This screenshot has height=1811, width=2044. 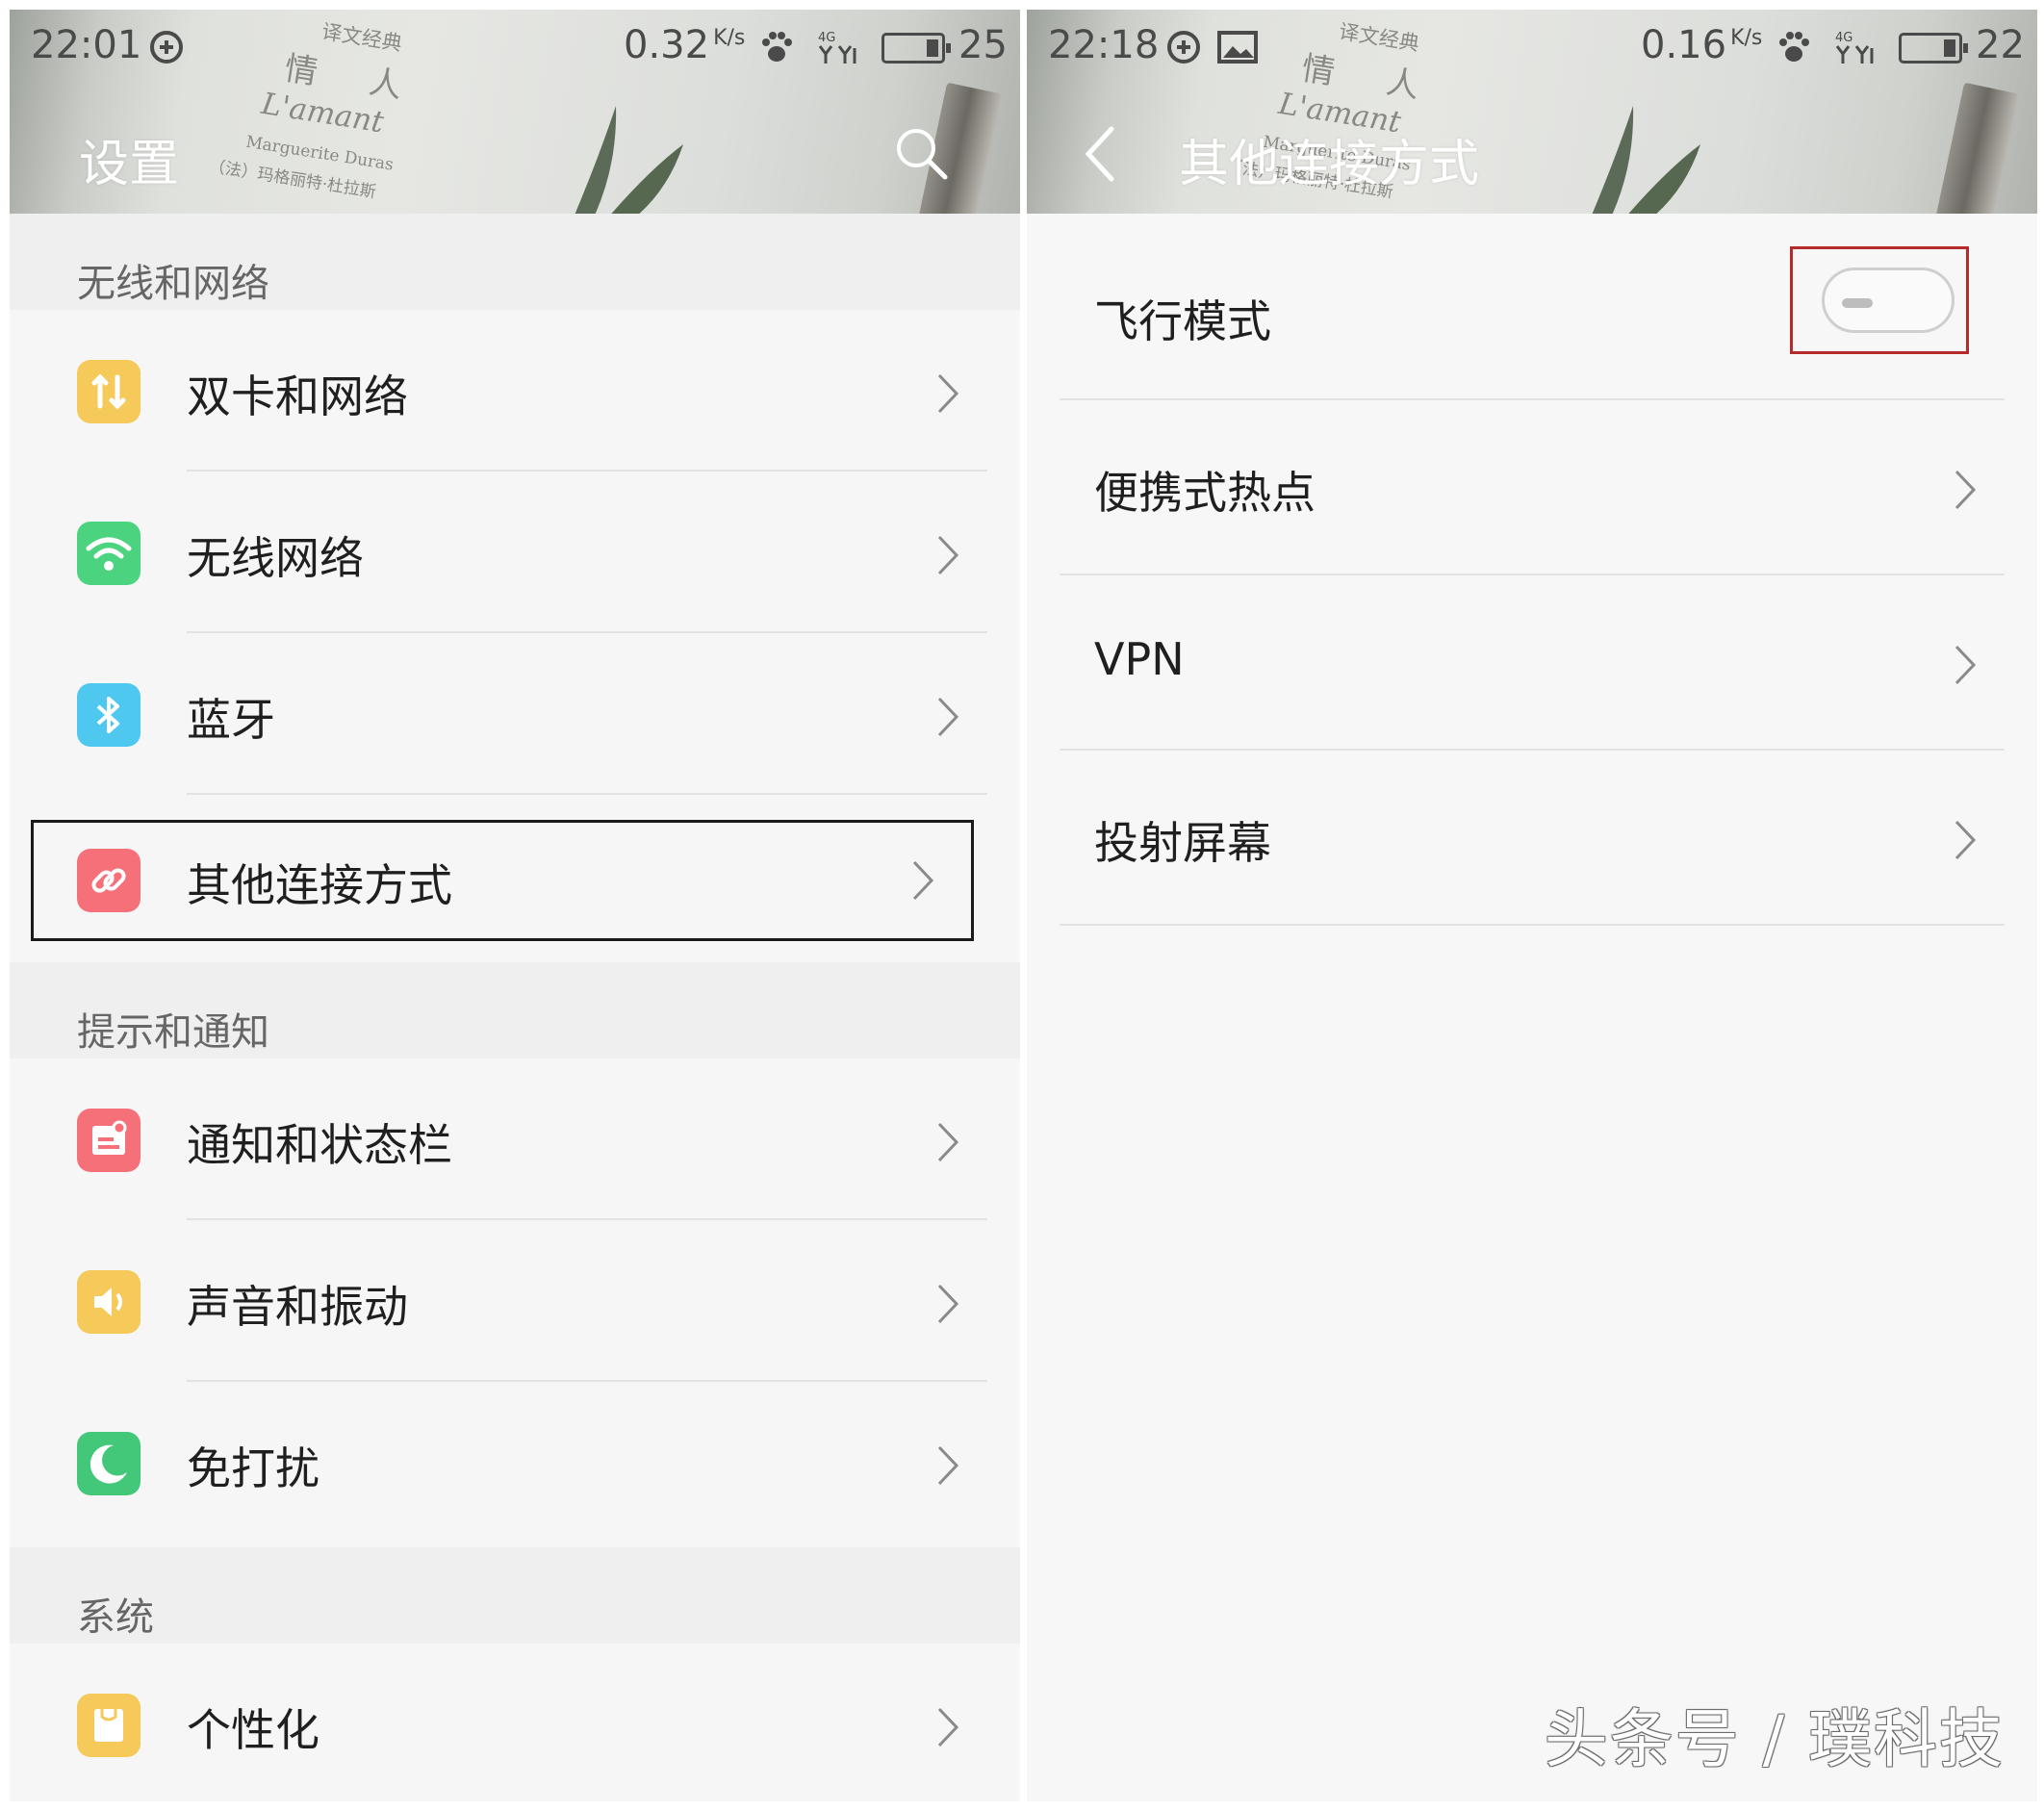 I want to click on battery-level: 25, so click(x=983, y=45).